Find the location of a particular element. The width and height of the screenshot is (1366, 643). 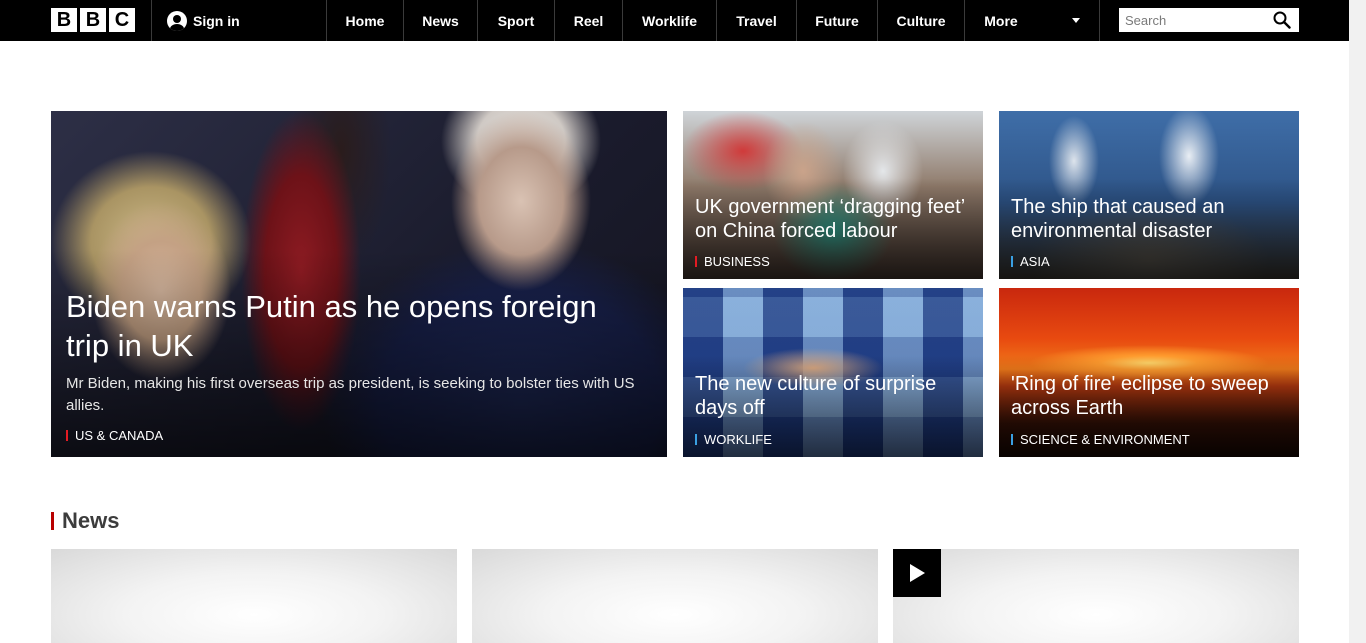

story-tag: BUSINESS is located at coordinates (732, 261).